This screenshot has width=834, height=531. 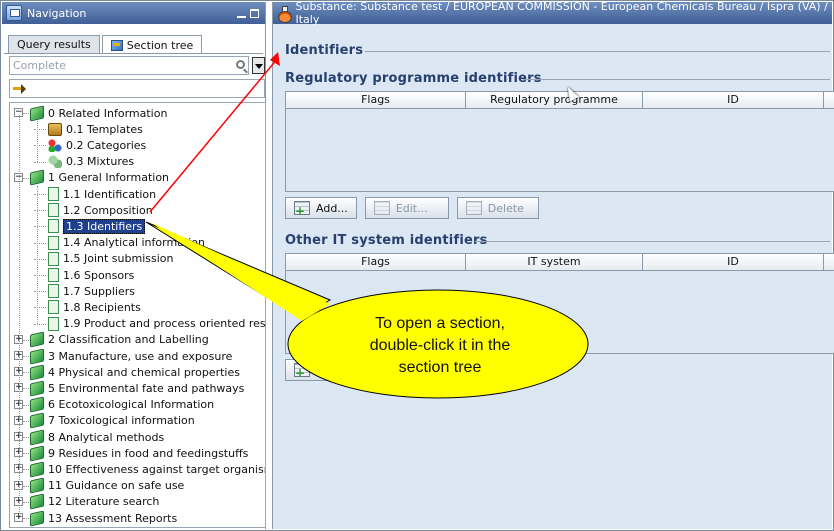 I want to click on edit-icon, so click(x=381, y=208).